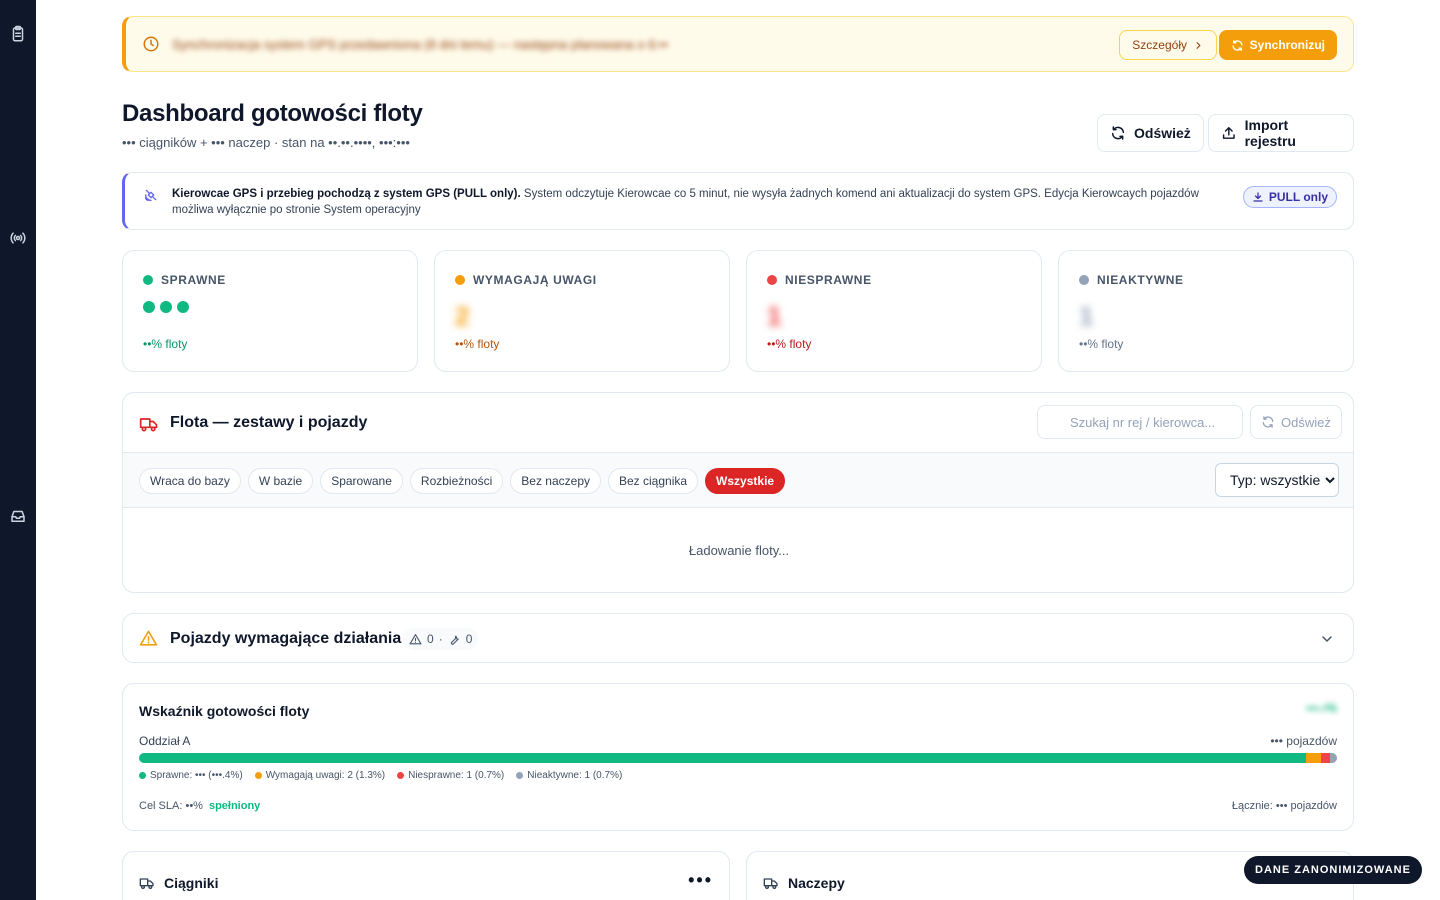 The width and height of the screenshot is (1440, 900). What do you see at coordinates (270, 311) in the screenshot?
I see `stat-card-operational: SPRAWNE ••% floty` at bounding box center [270, 311].